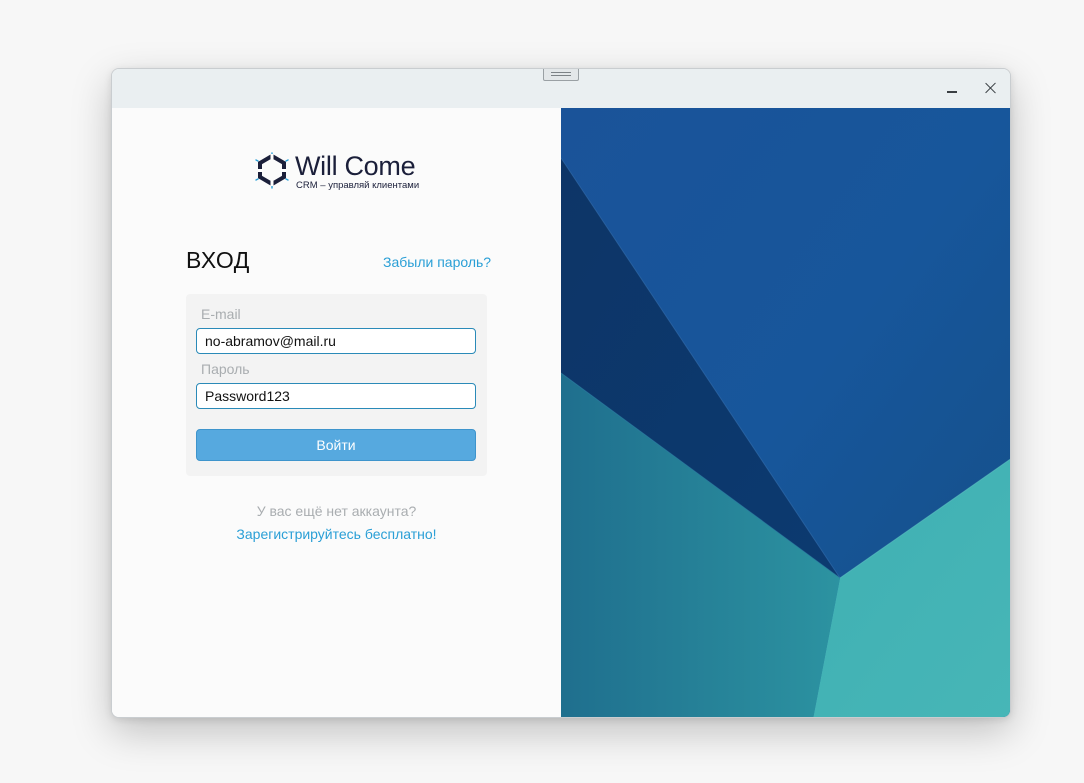 The width and height of the screenshot is (1084, 783). I want to click on minimize-icon, so click(952, 92).